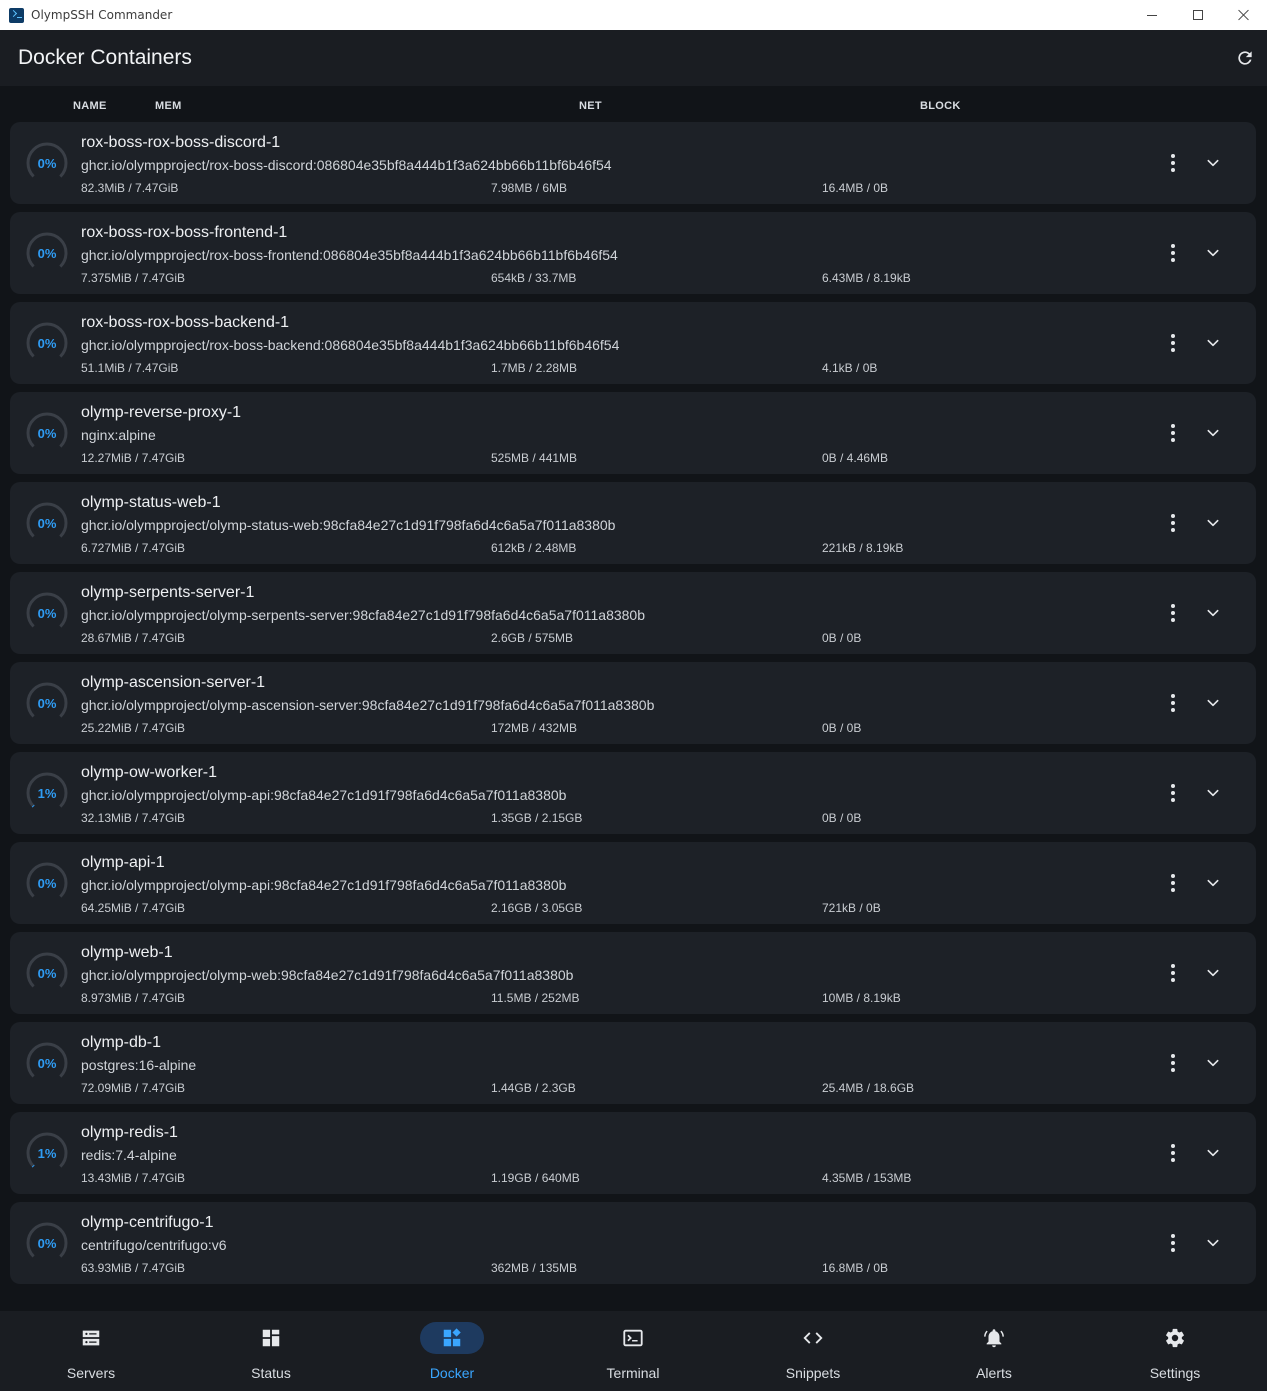  Describe the element at coordinates (168, 106) in the screenshot. I see `column-header-mem: MEM` at that location.